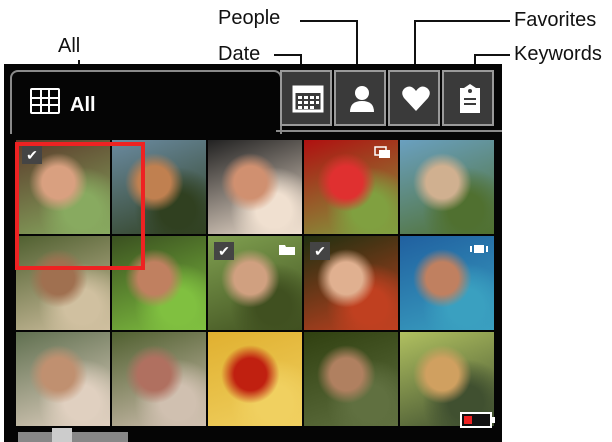  I want to click on person-icon, so click(362, 99).